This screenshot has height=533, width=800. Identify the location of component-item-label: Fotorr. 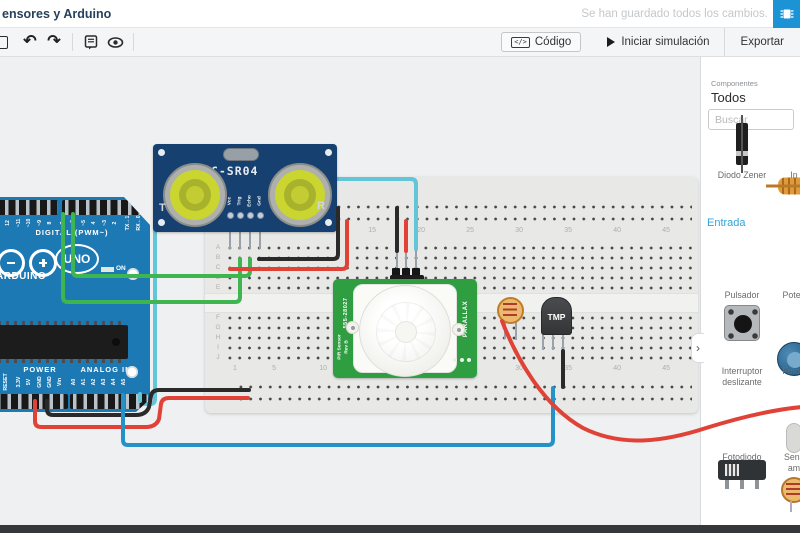
(791, 371).